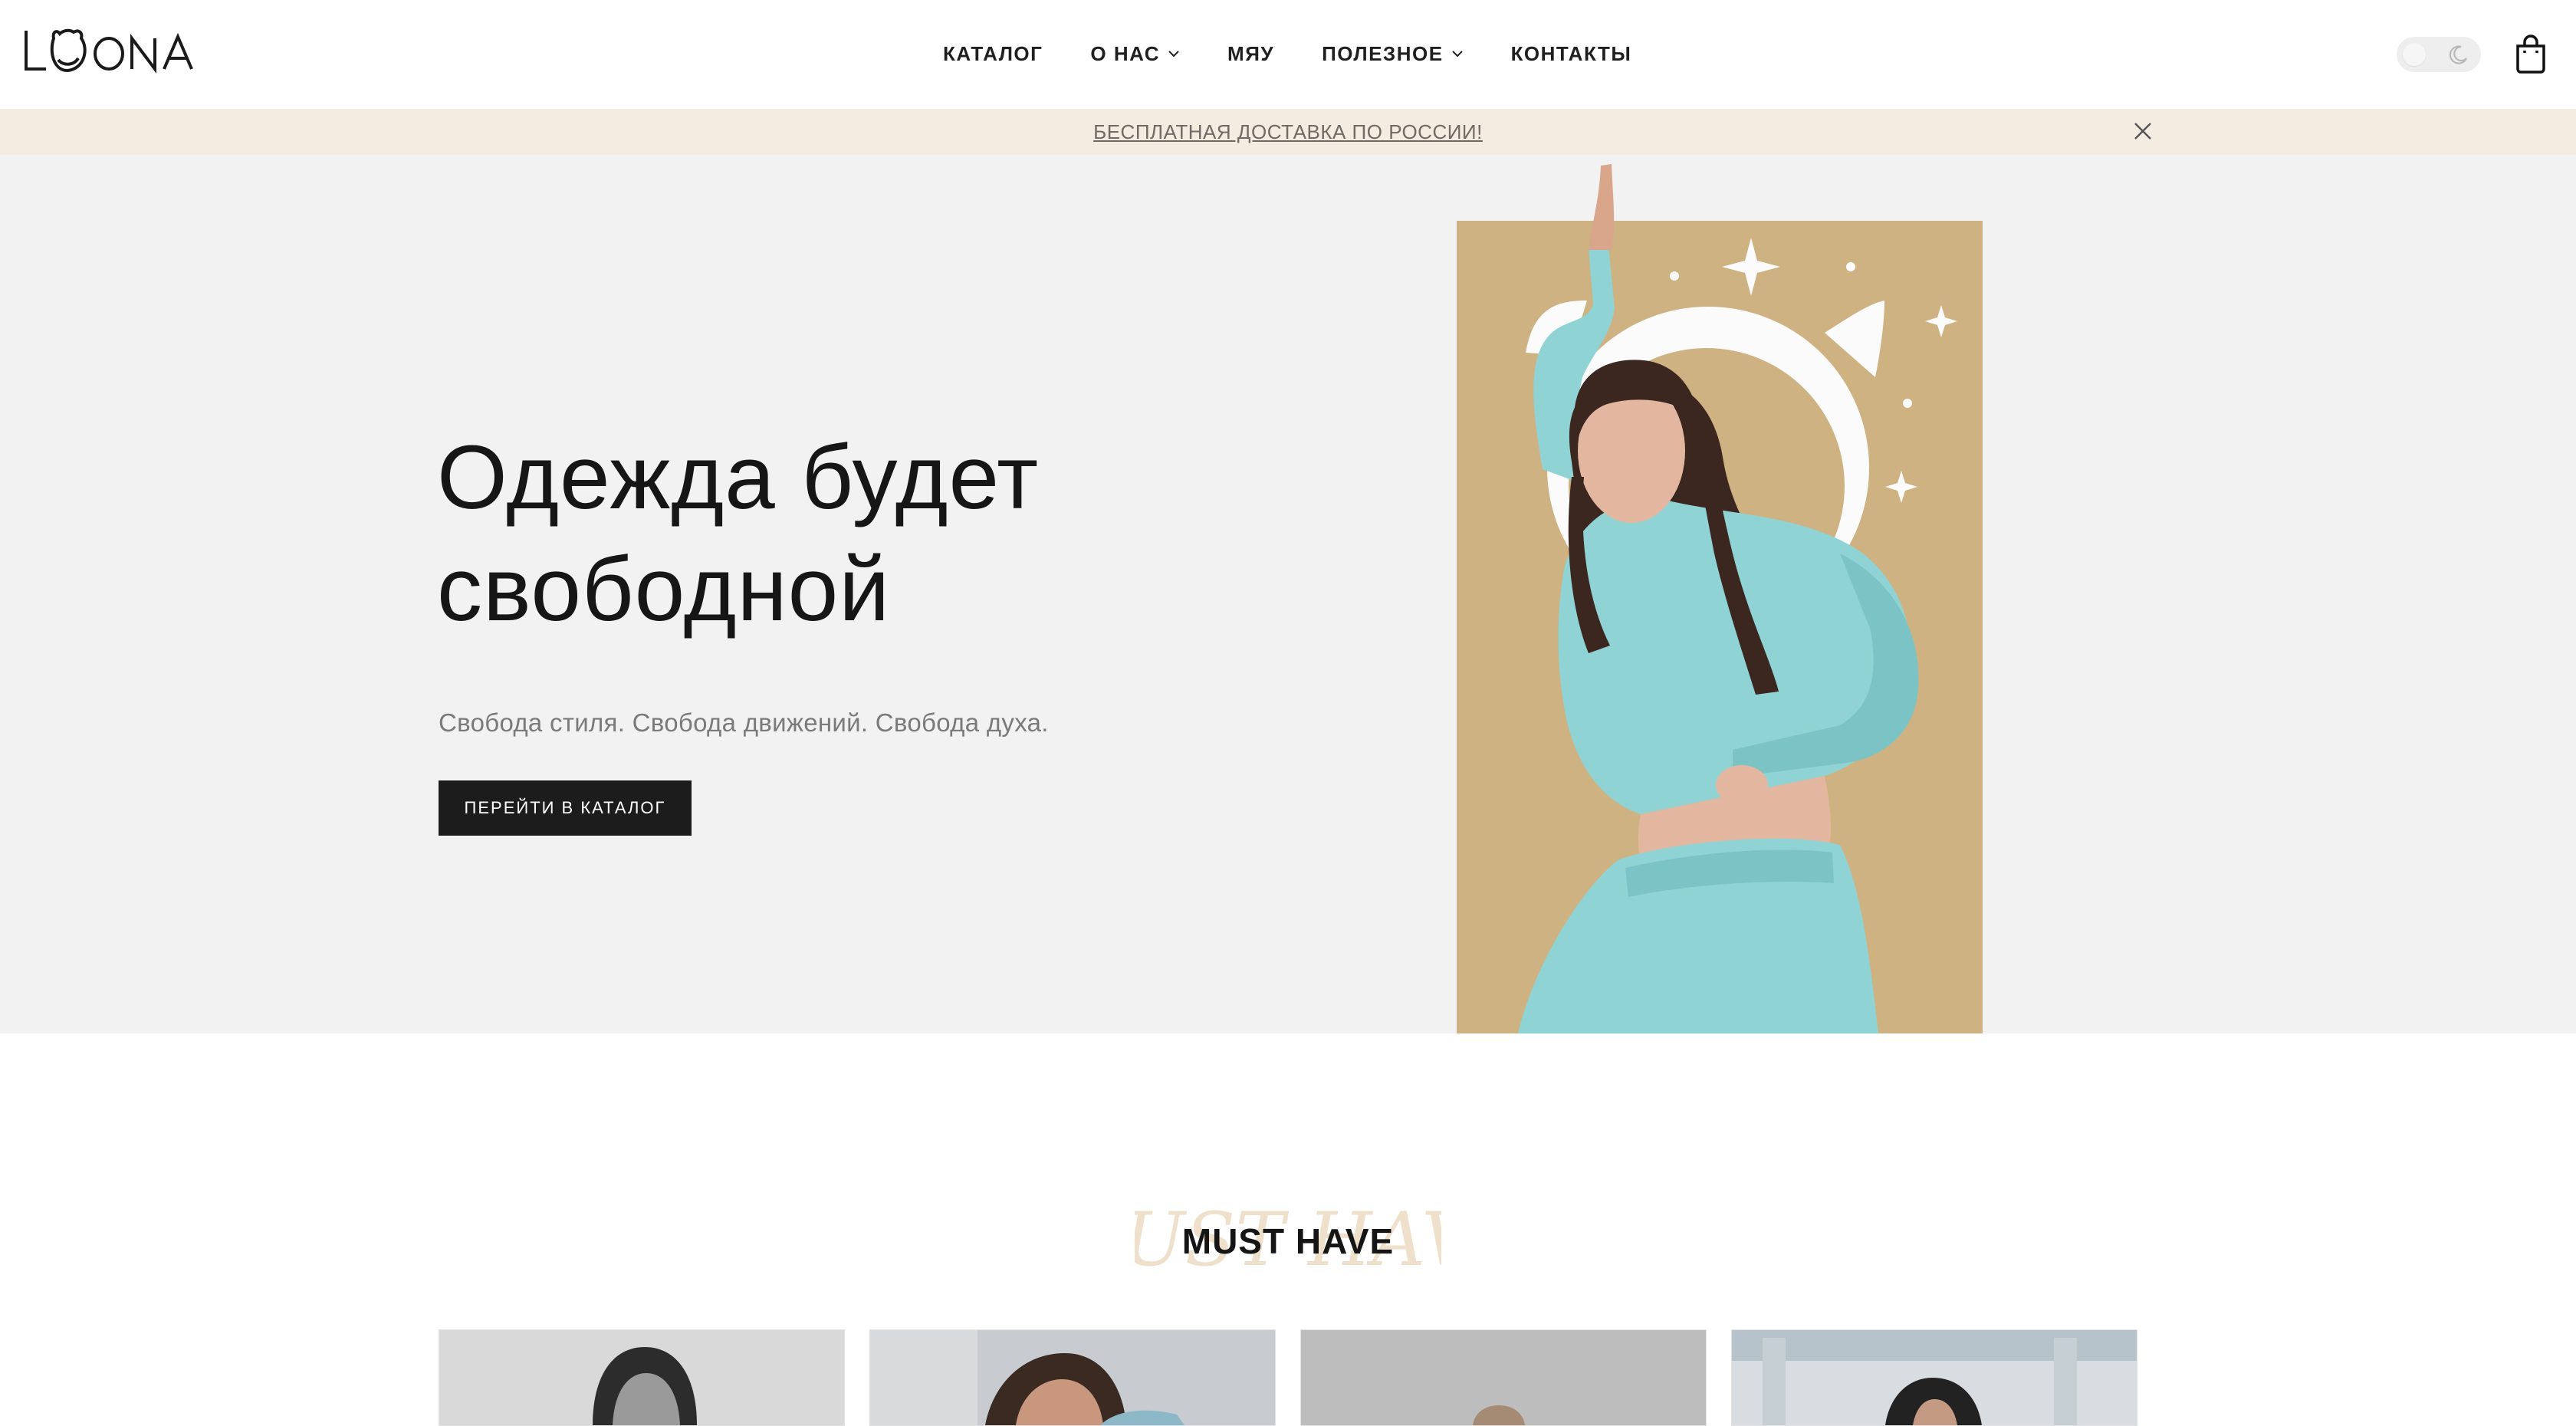 The width and height of the screenshot is (2576, 1426). I want to click on section-title: MUST HAVE, so click(1288, 1241).